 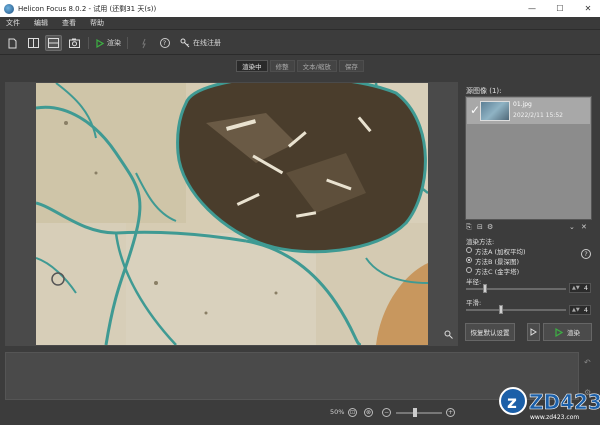 What do you see at coordinates (516, 288) in the screenshot?
I see `radius-slider` at bounding box center [516, 288].